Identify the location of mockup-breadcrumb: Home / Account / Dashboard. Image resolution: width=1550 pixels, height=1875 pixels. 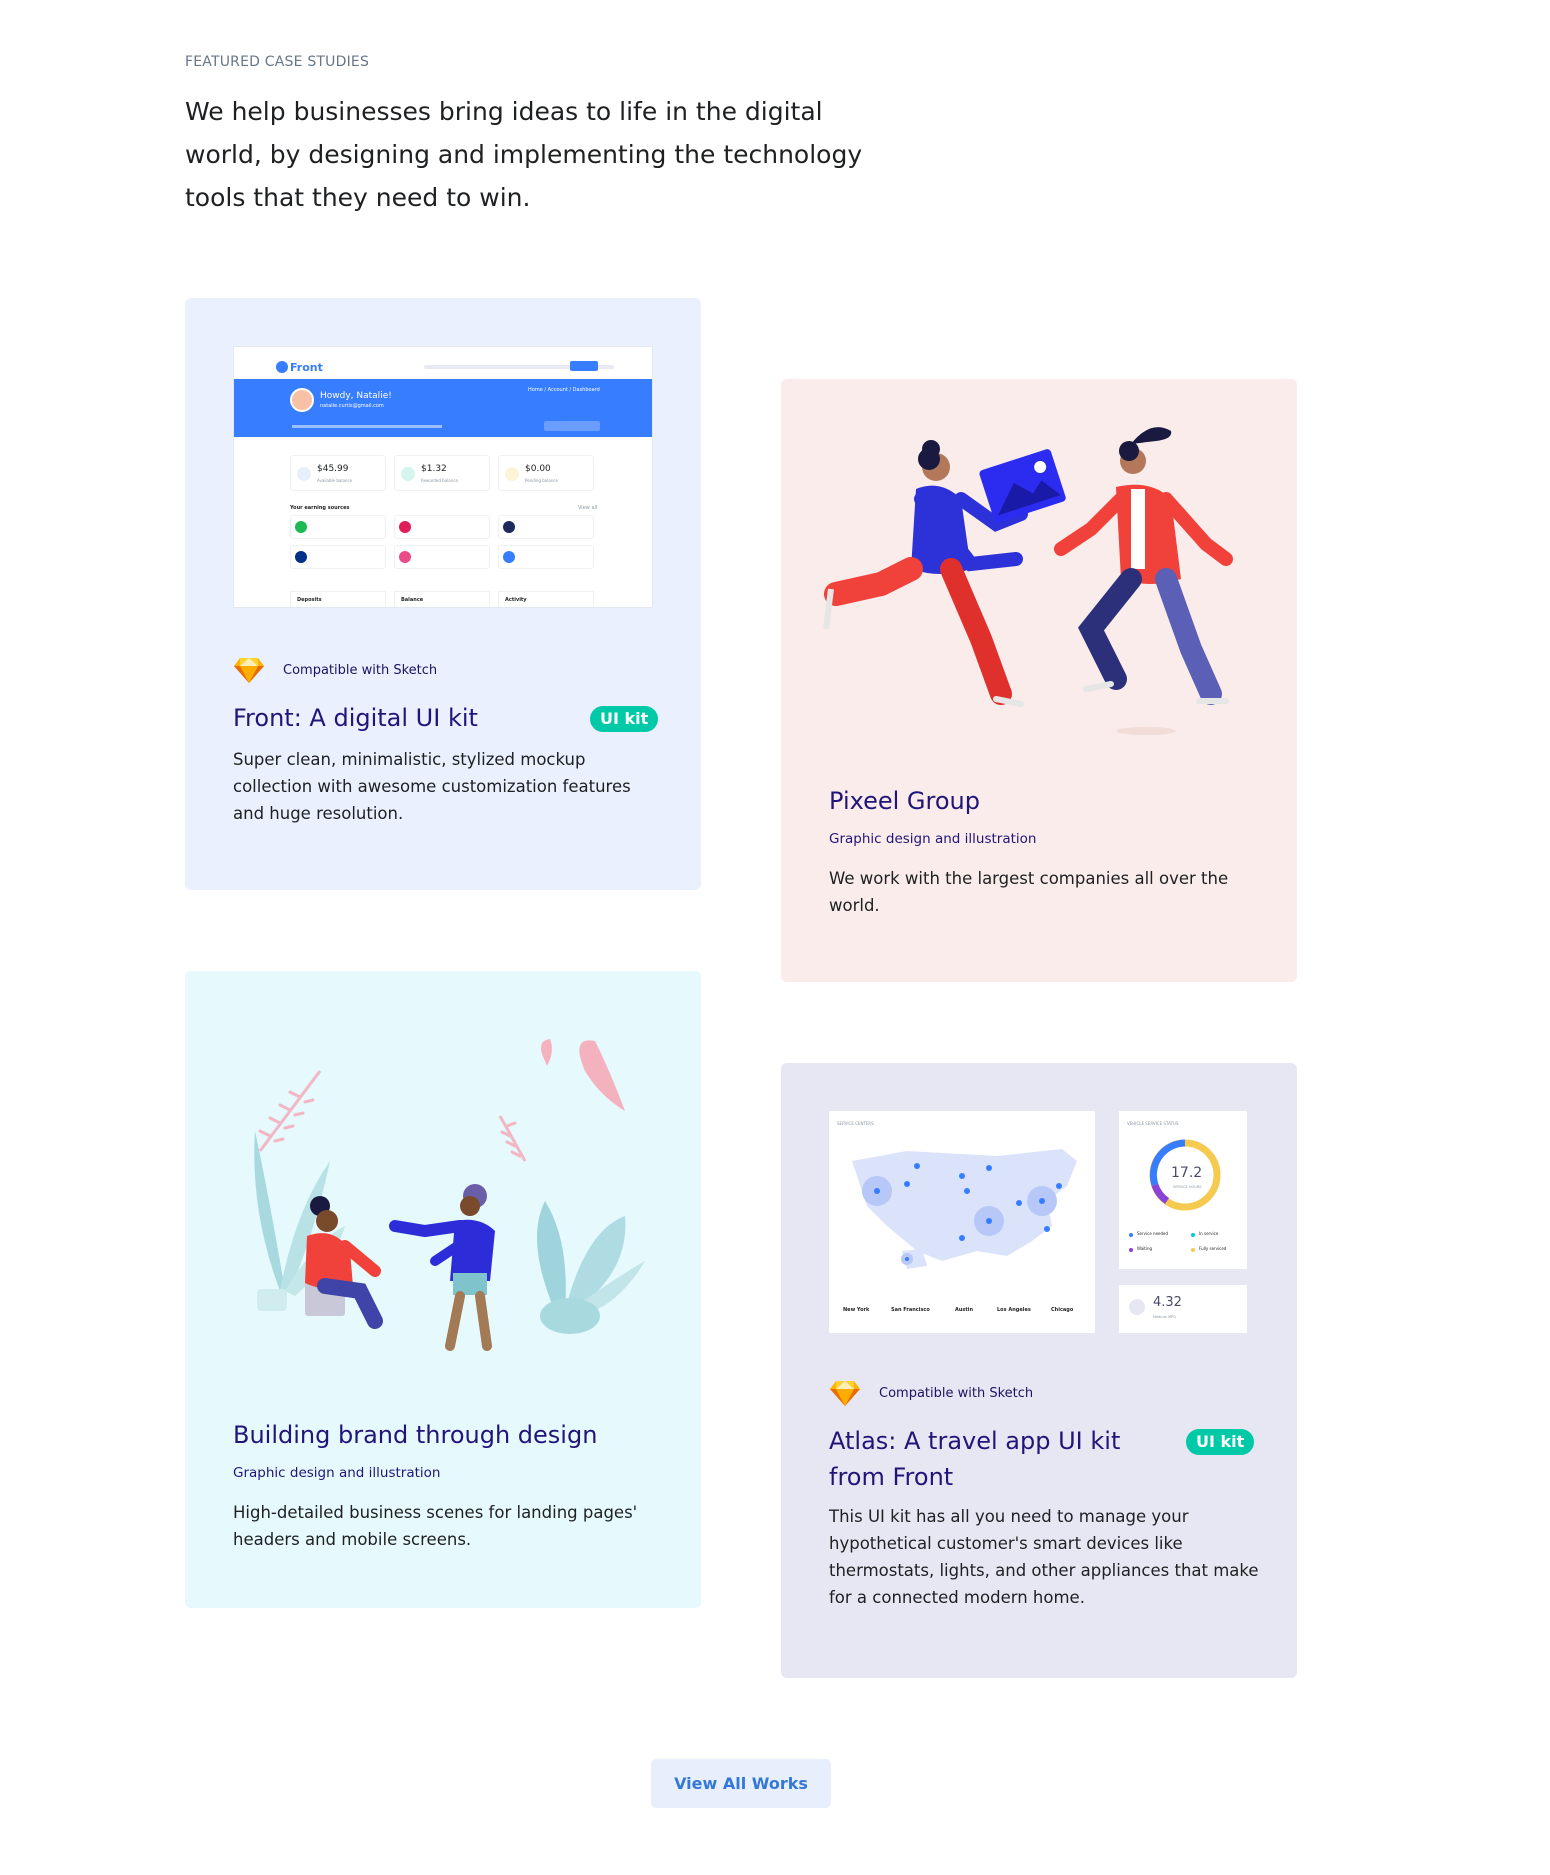
(564, 390).